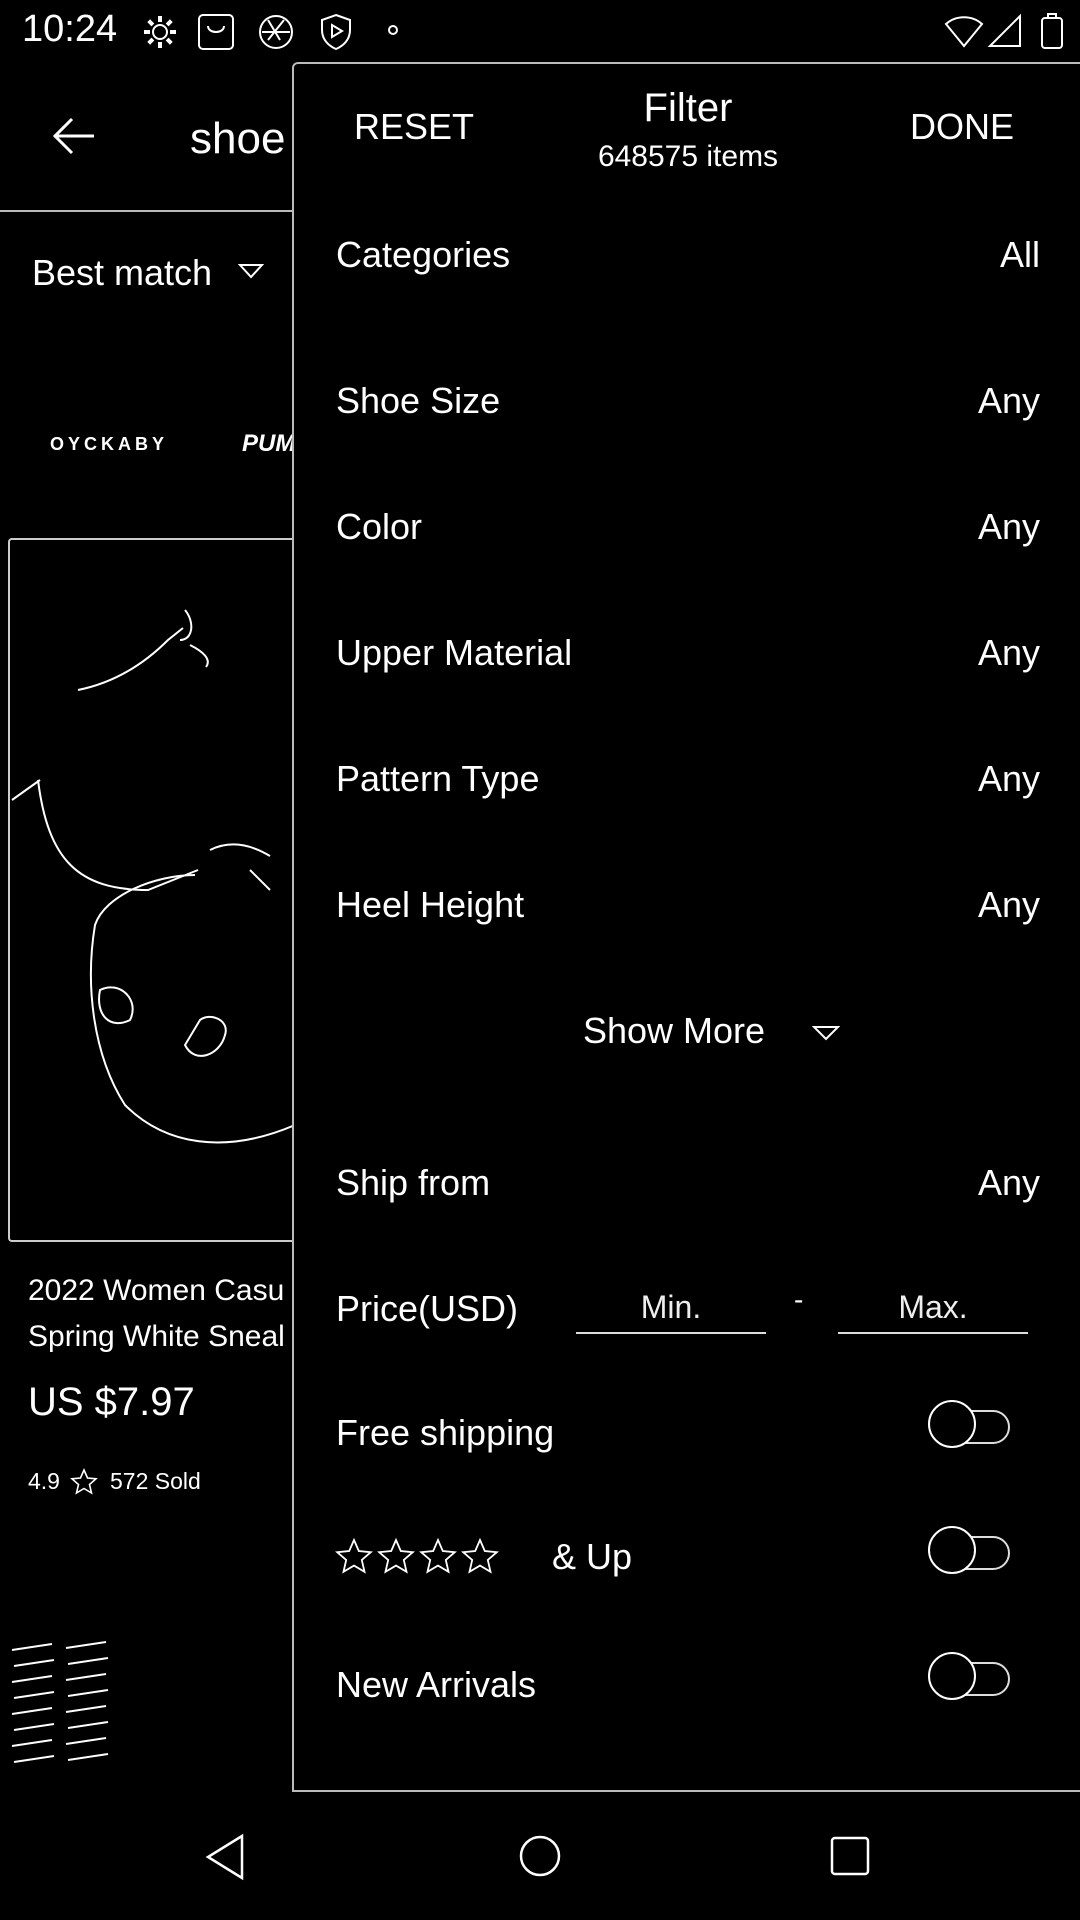 This screenshot has width=1080, height=1920. I want to click on product-sold: 572 Sold, so click(155, 1481).